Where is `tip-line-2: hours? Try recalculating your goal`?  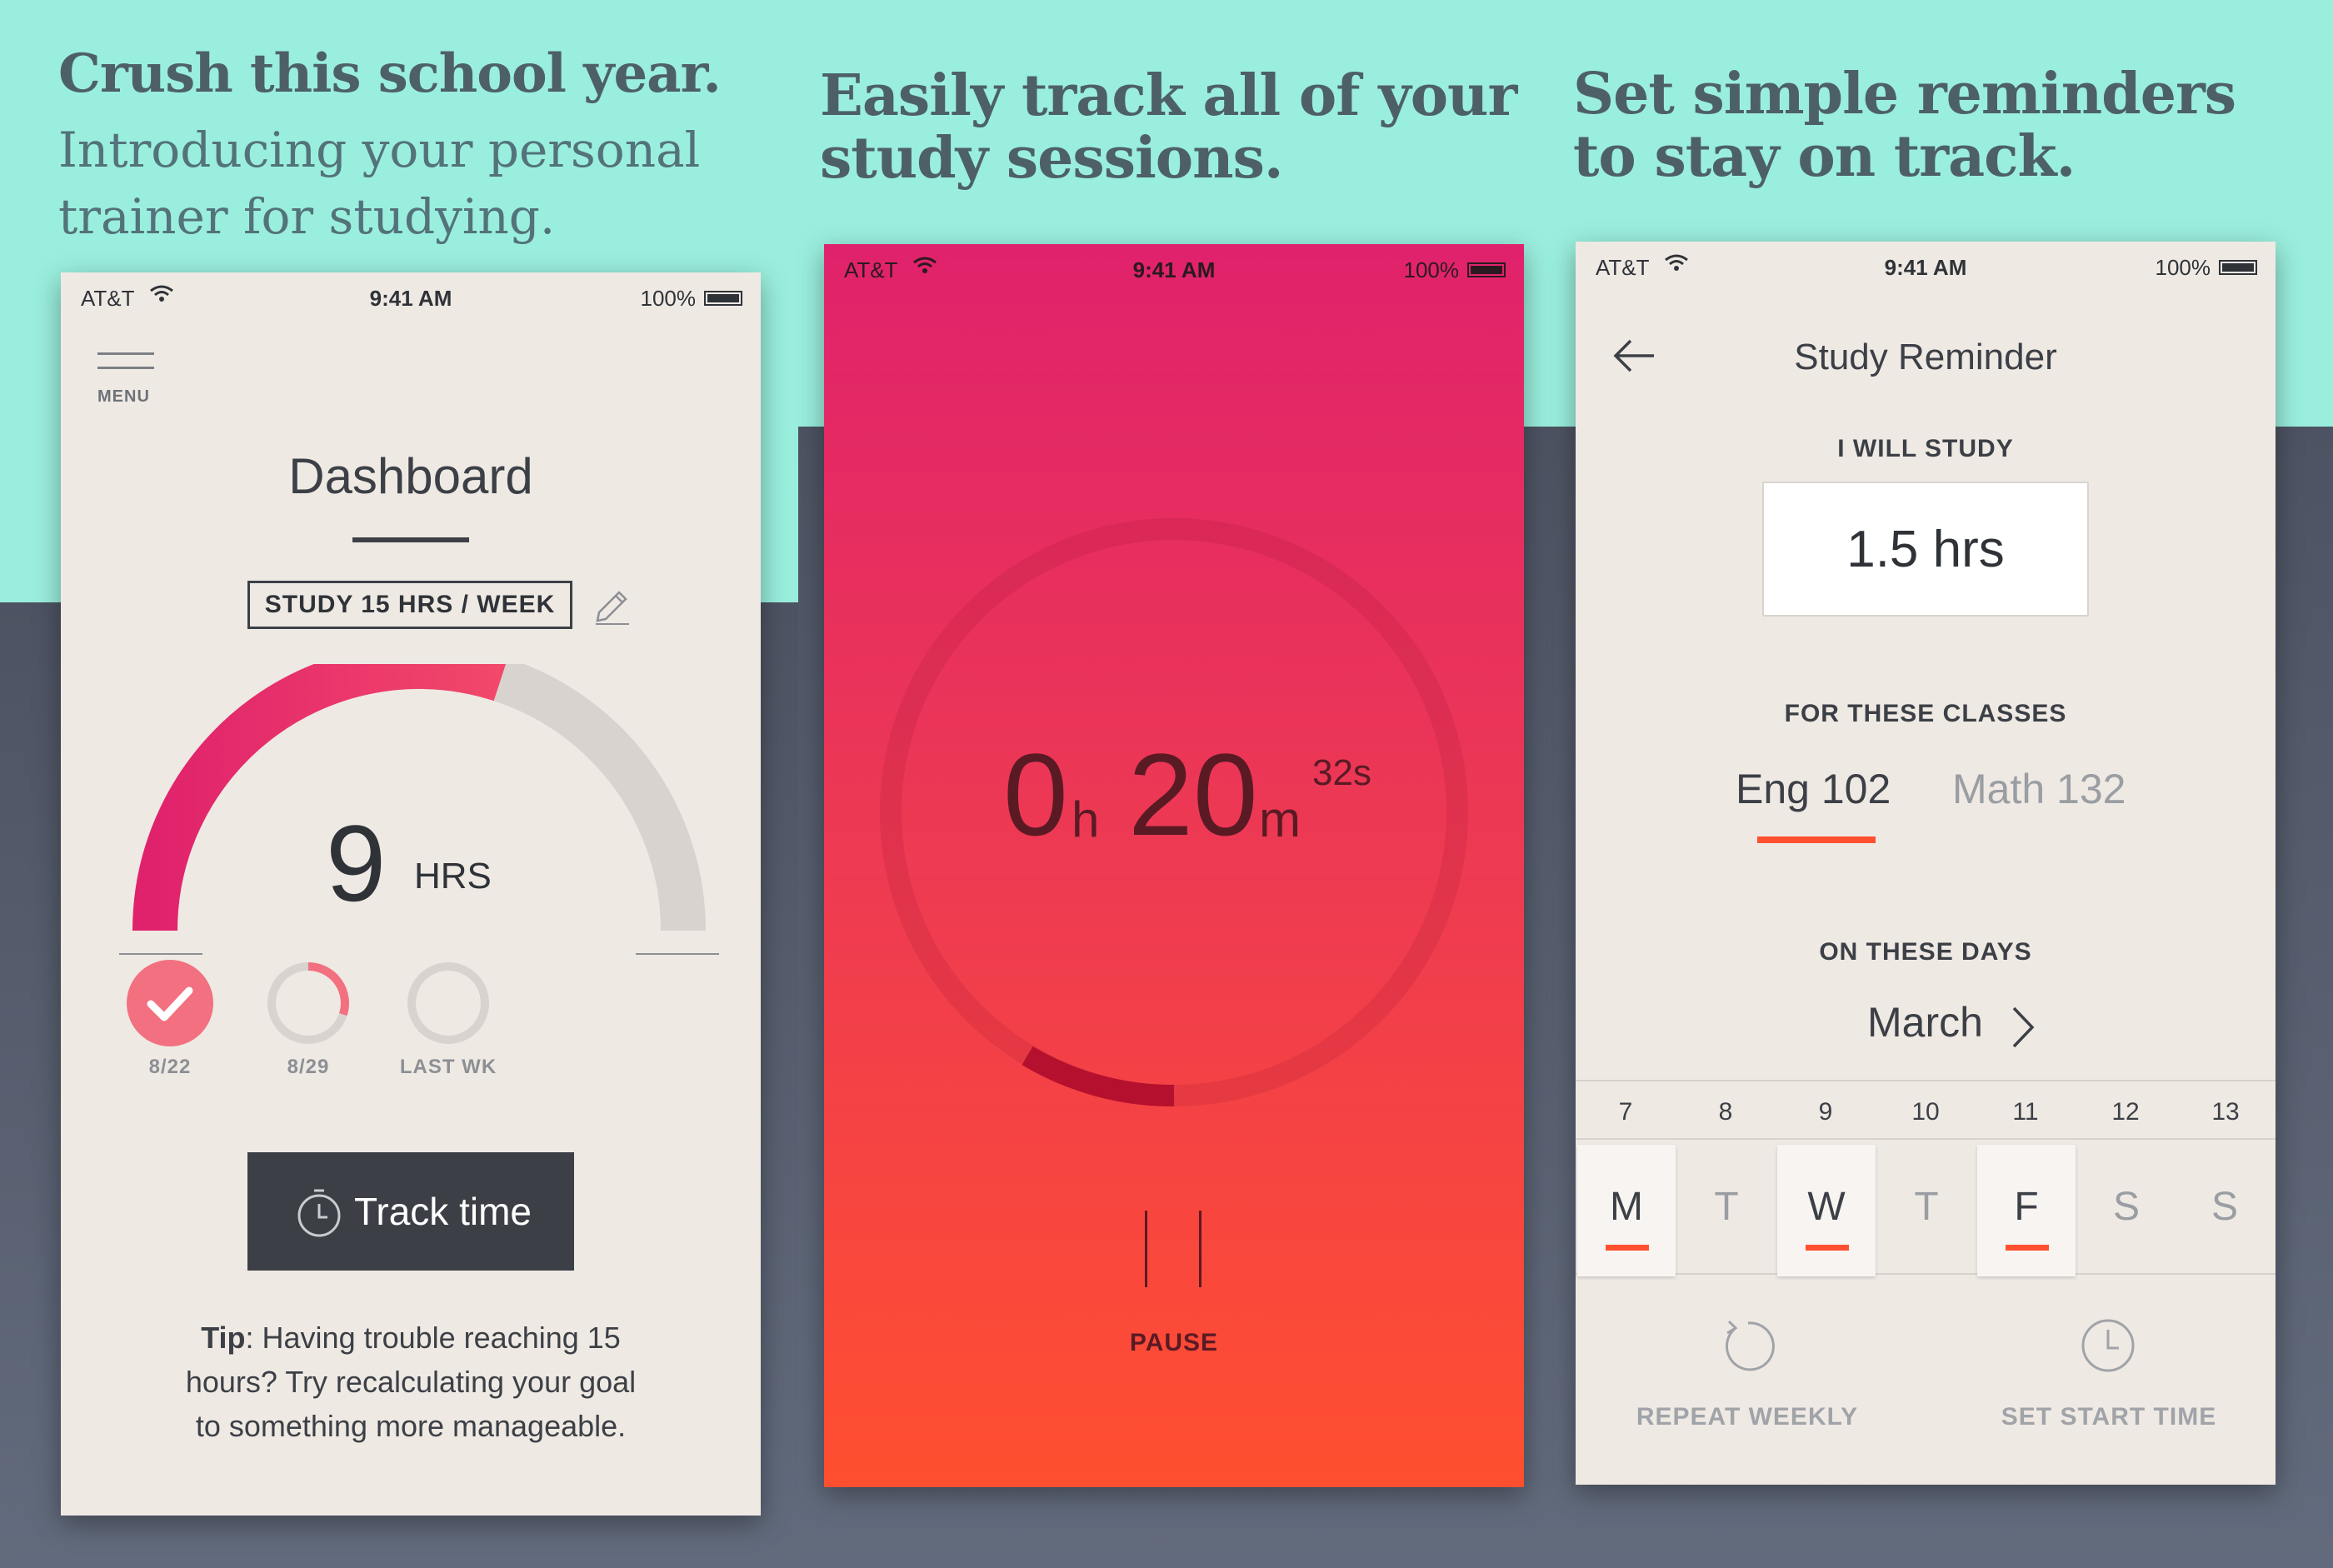 tip-line-2: hours? Try recalculating your goal is located at coordinates (411, 1382).